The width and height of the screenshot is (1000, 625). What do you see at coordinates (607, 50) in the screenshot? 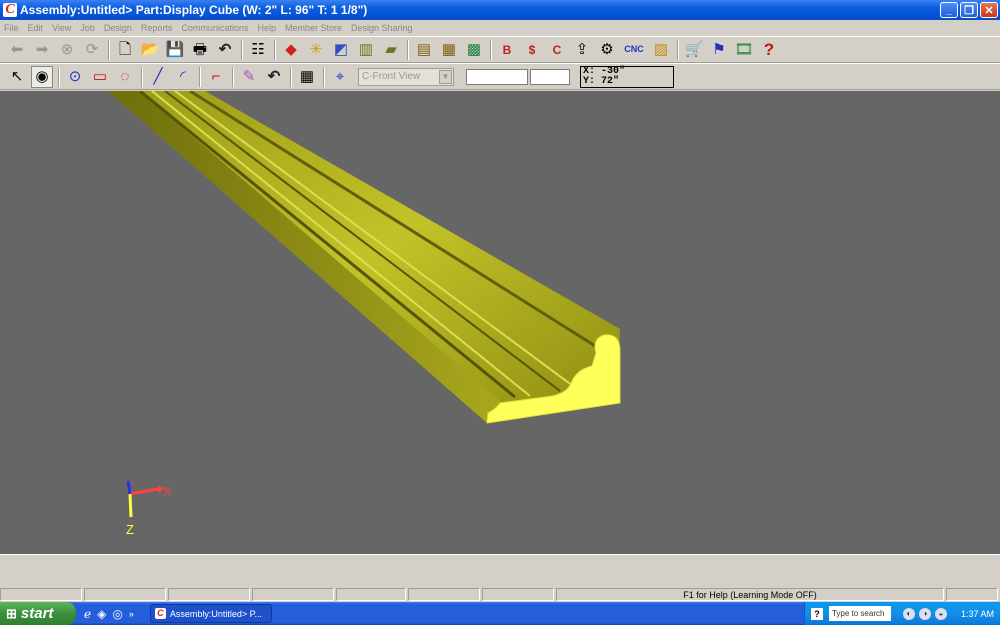
I see `settings-icon: ⚙` at bounding box center [607, 50].